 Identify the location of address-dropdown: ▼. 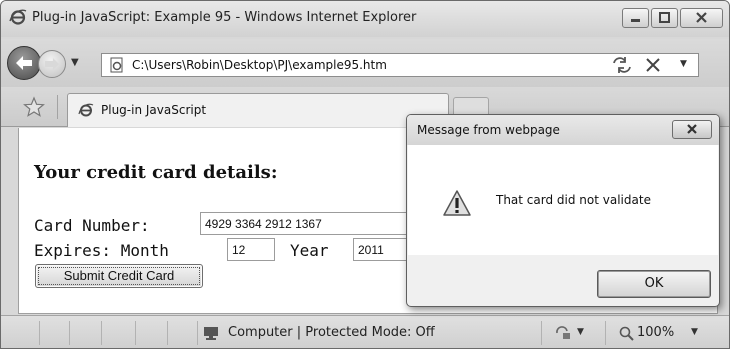
(683, 64).